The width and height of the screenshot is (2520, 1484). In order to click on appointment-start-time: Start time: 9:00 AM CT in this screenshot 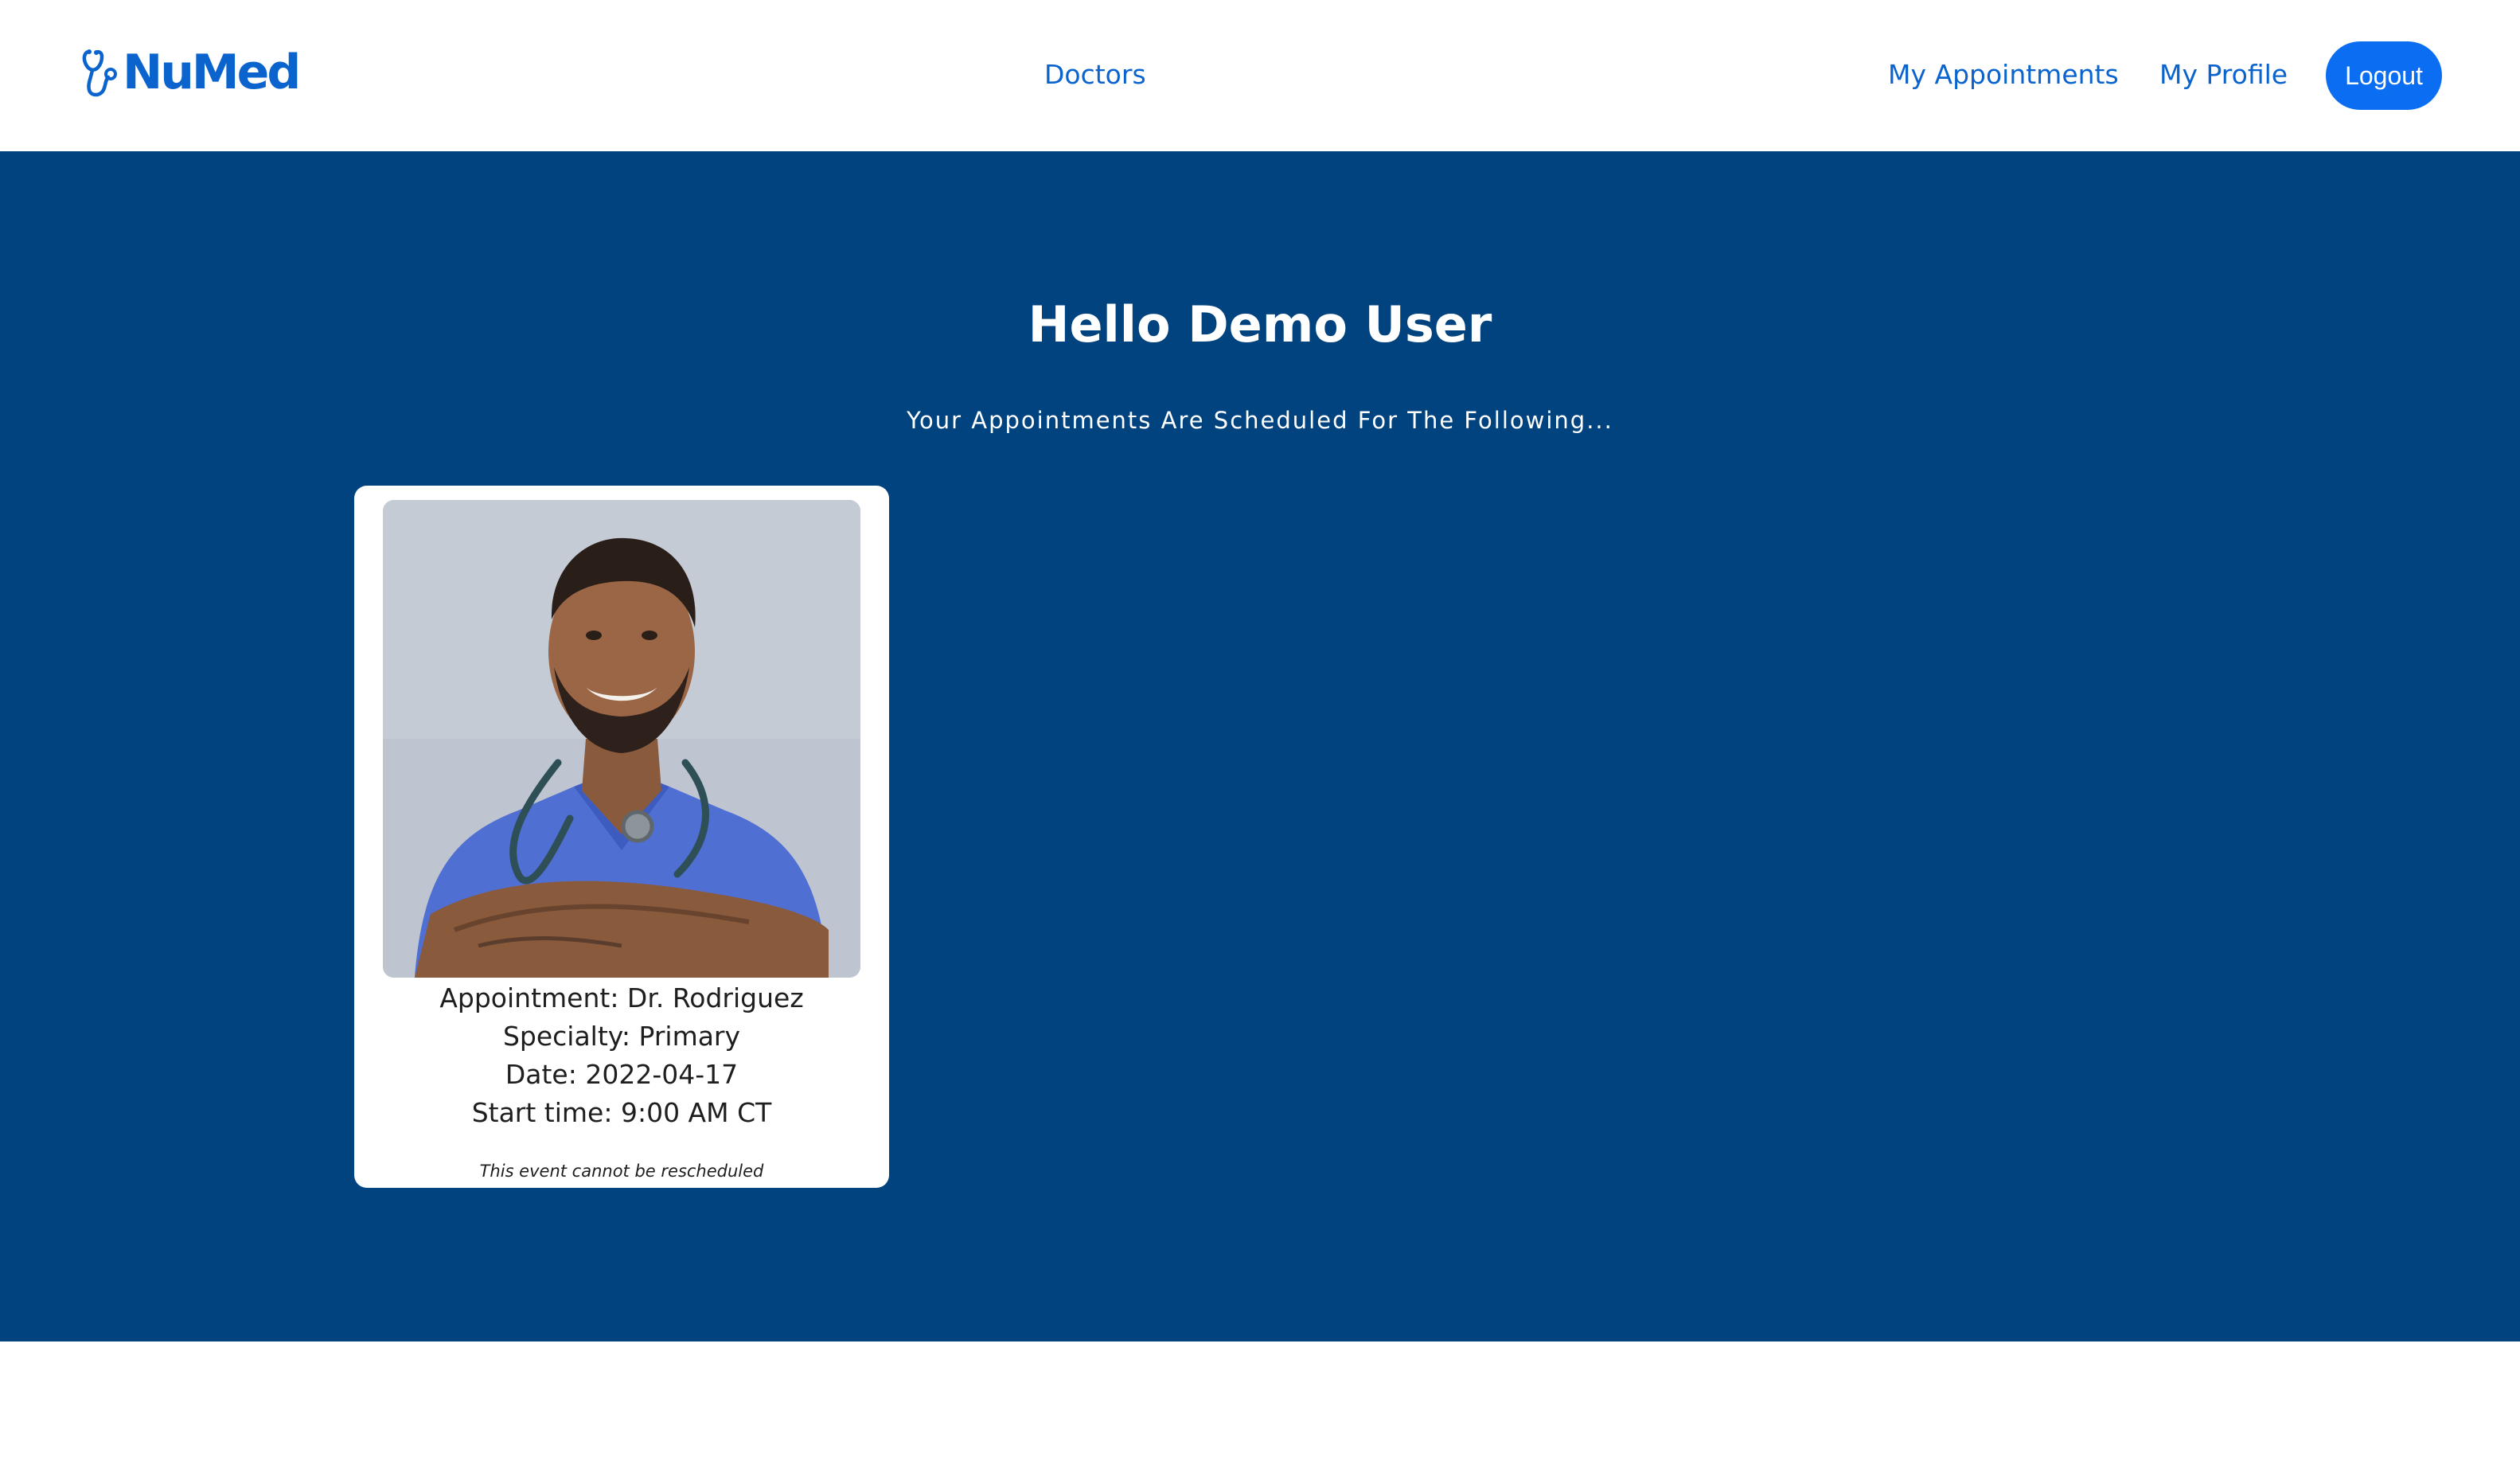, I will do `click(621, 1112)`.